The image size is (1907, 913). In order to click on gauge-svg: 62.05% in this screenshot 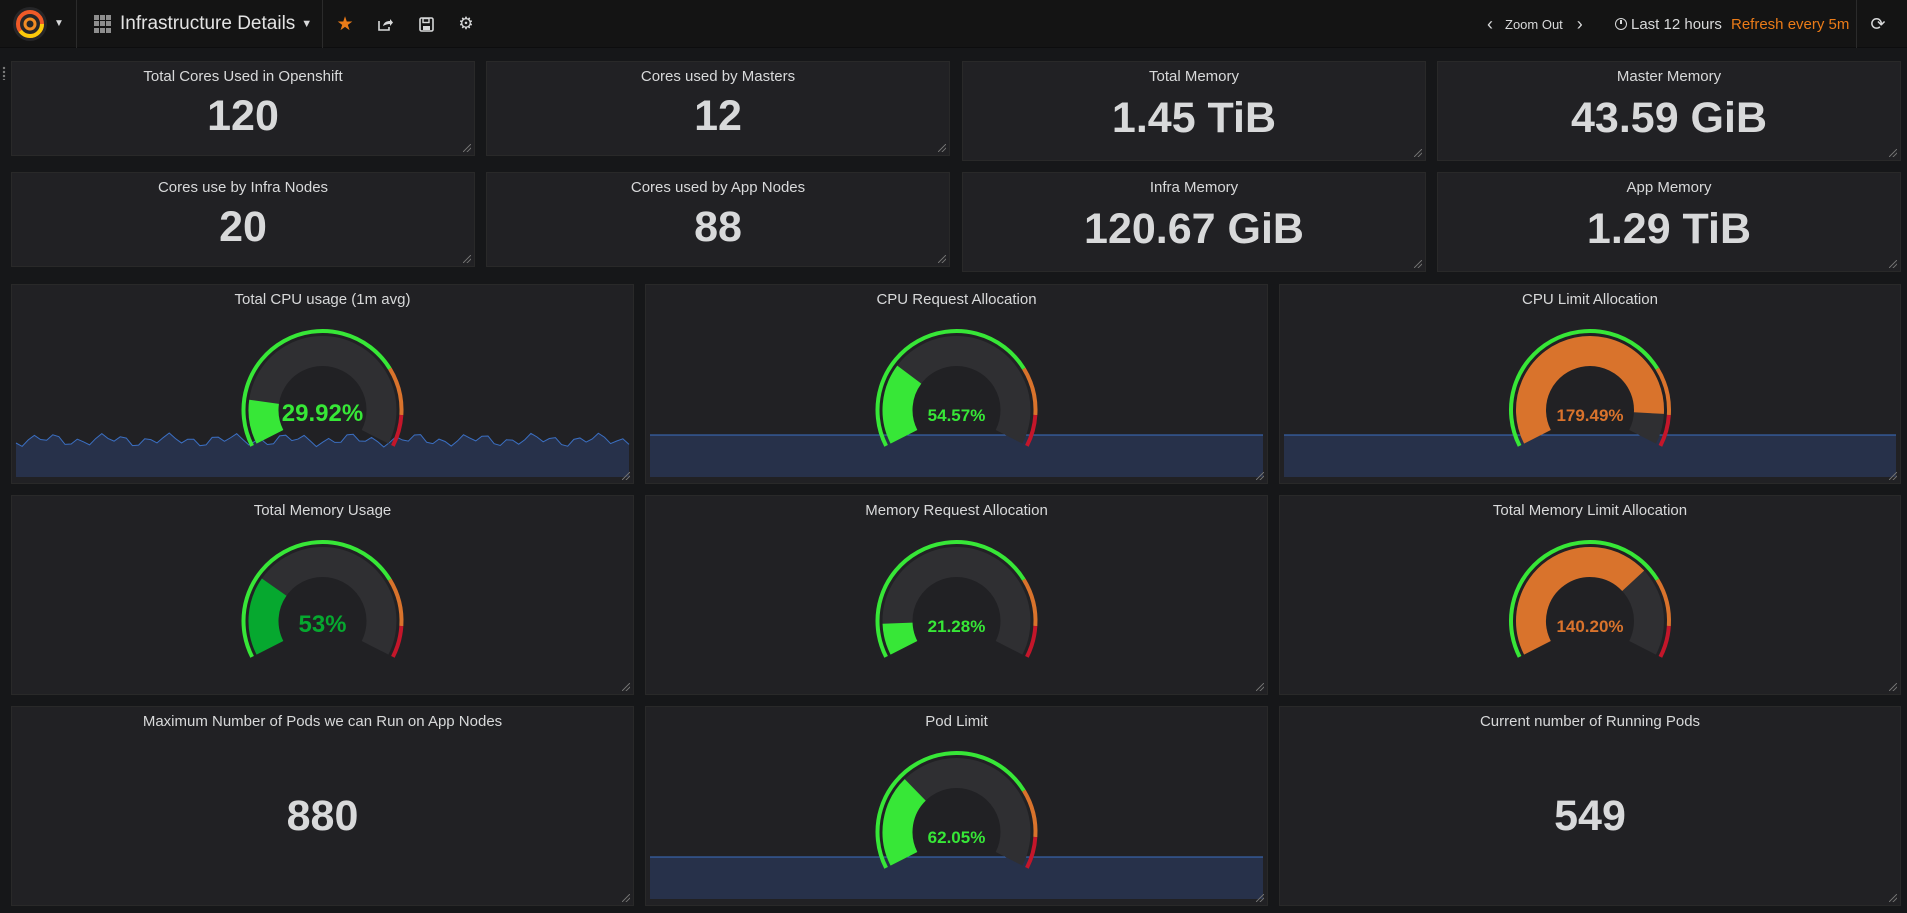, I will do `click(956, 824)`.